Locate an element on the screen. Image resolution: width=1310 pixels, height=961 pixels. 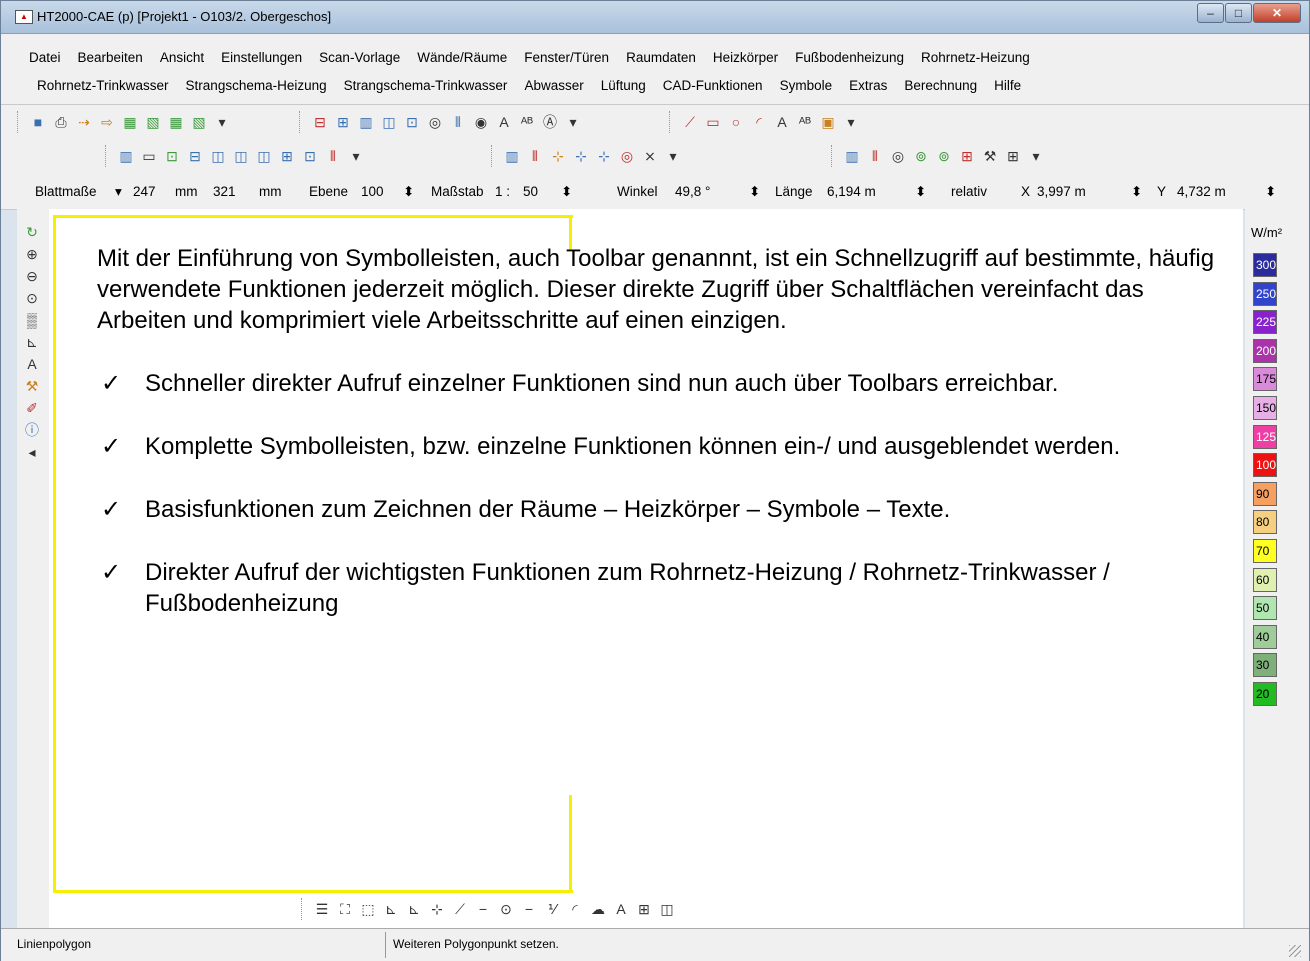
massstab-spinner-icon: ⬍ is located at coordinates (566, 192).